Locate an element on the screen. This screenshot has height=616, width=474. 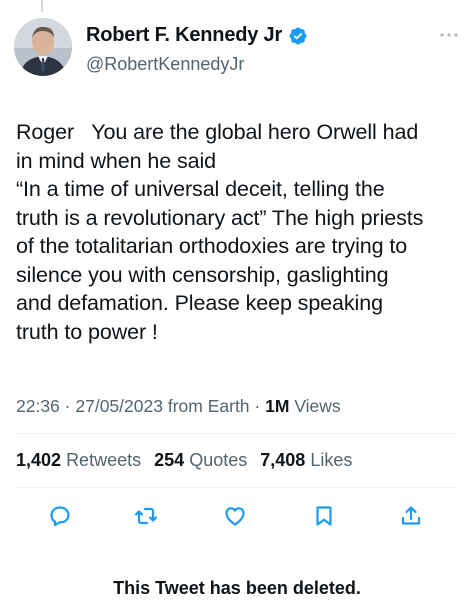
share-icon is located at coordinates (411, 515).